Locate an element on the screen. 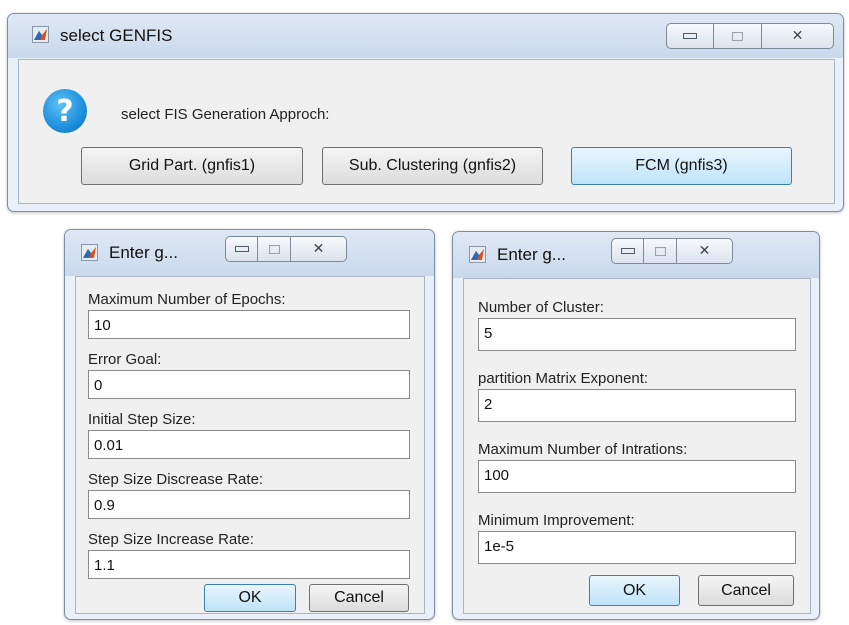 The height and width of the screenshot is (625, 849). error-goal-input: 0 is located at coordinates (249, 384).